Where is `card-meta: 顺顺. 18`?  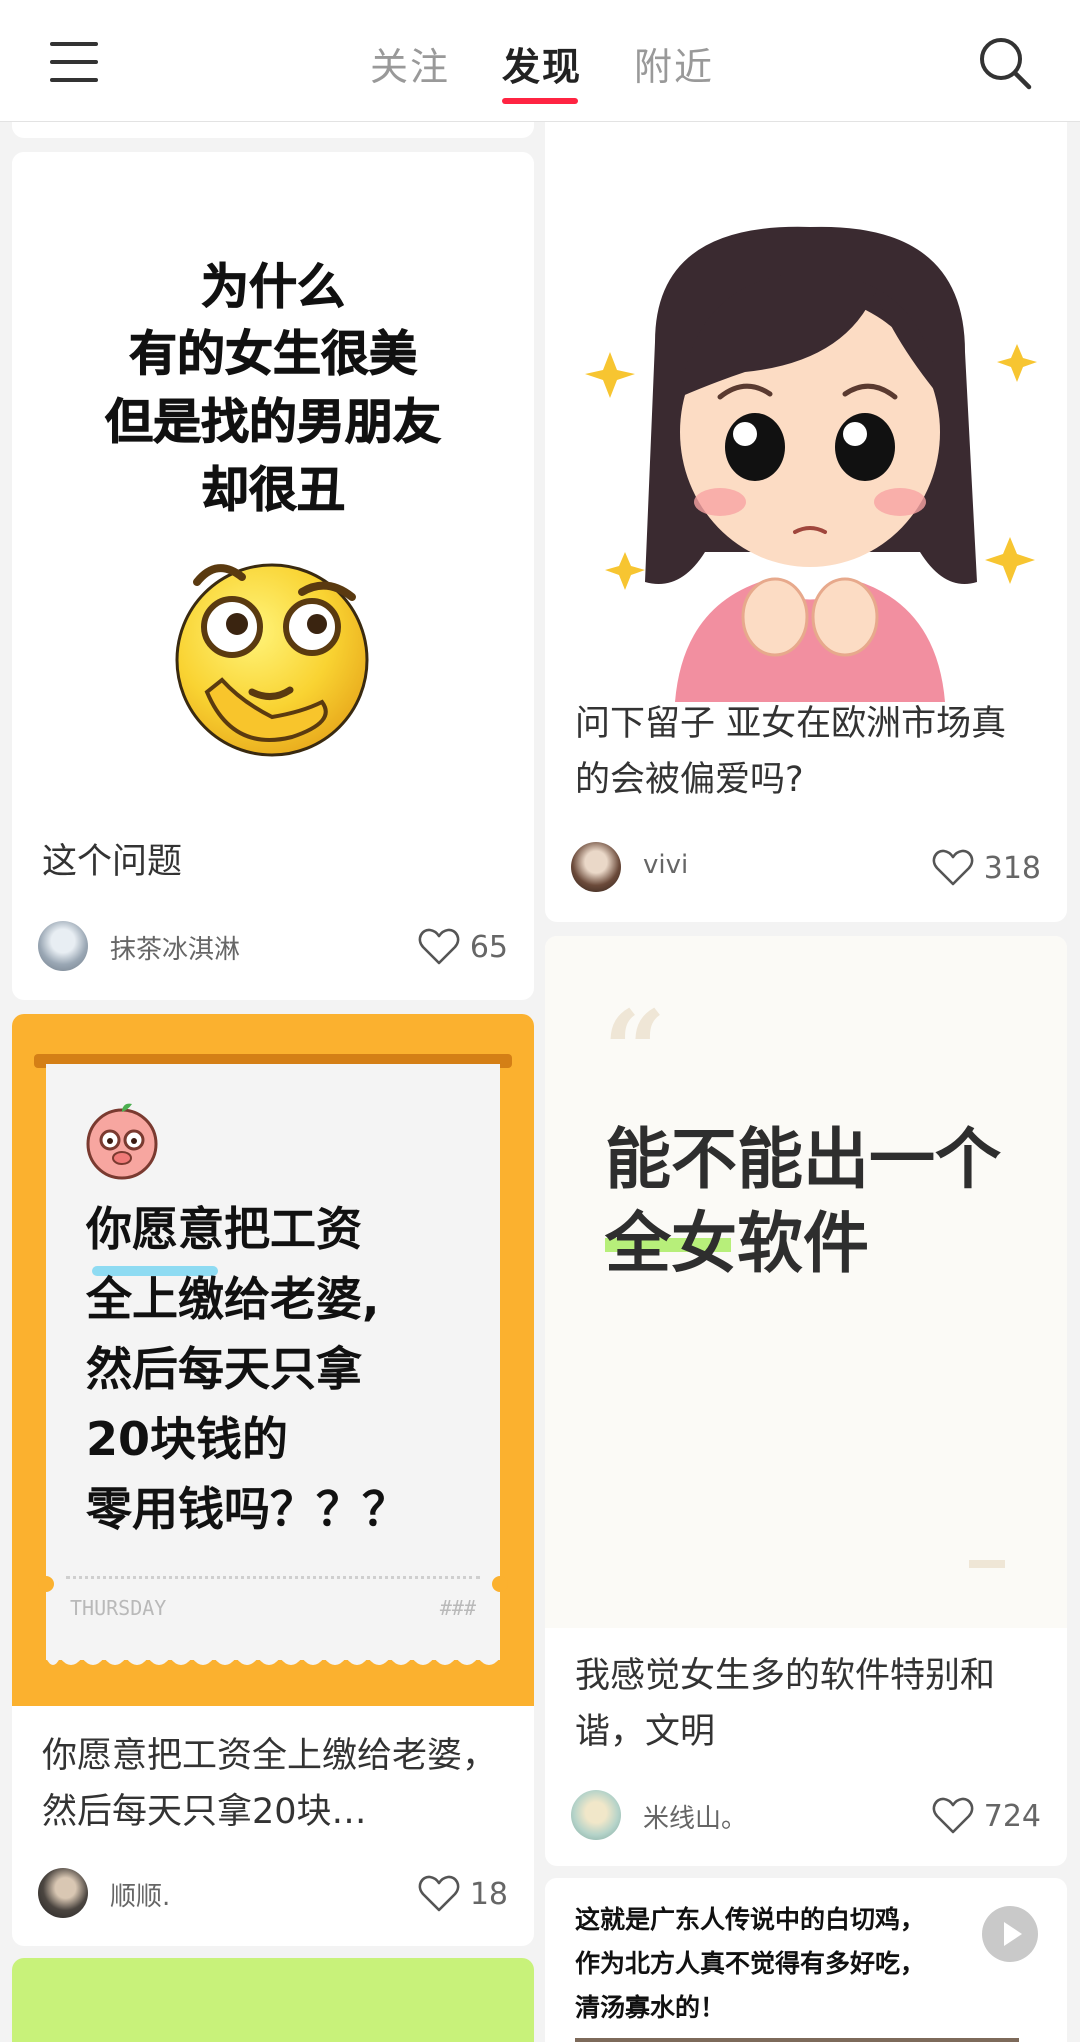
card-meta: 顺顺. 18 is located at coordinates (273, 1893).